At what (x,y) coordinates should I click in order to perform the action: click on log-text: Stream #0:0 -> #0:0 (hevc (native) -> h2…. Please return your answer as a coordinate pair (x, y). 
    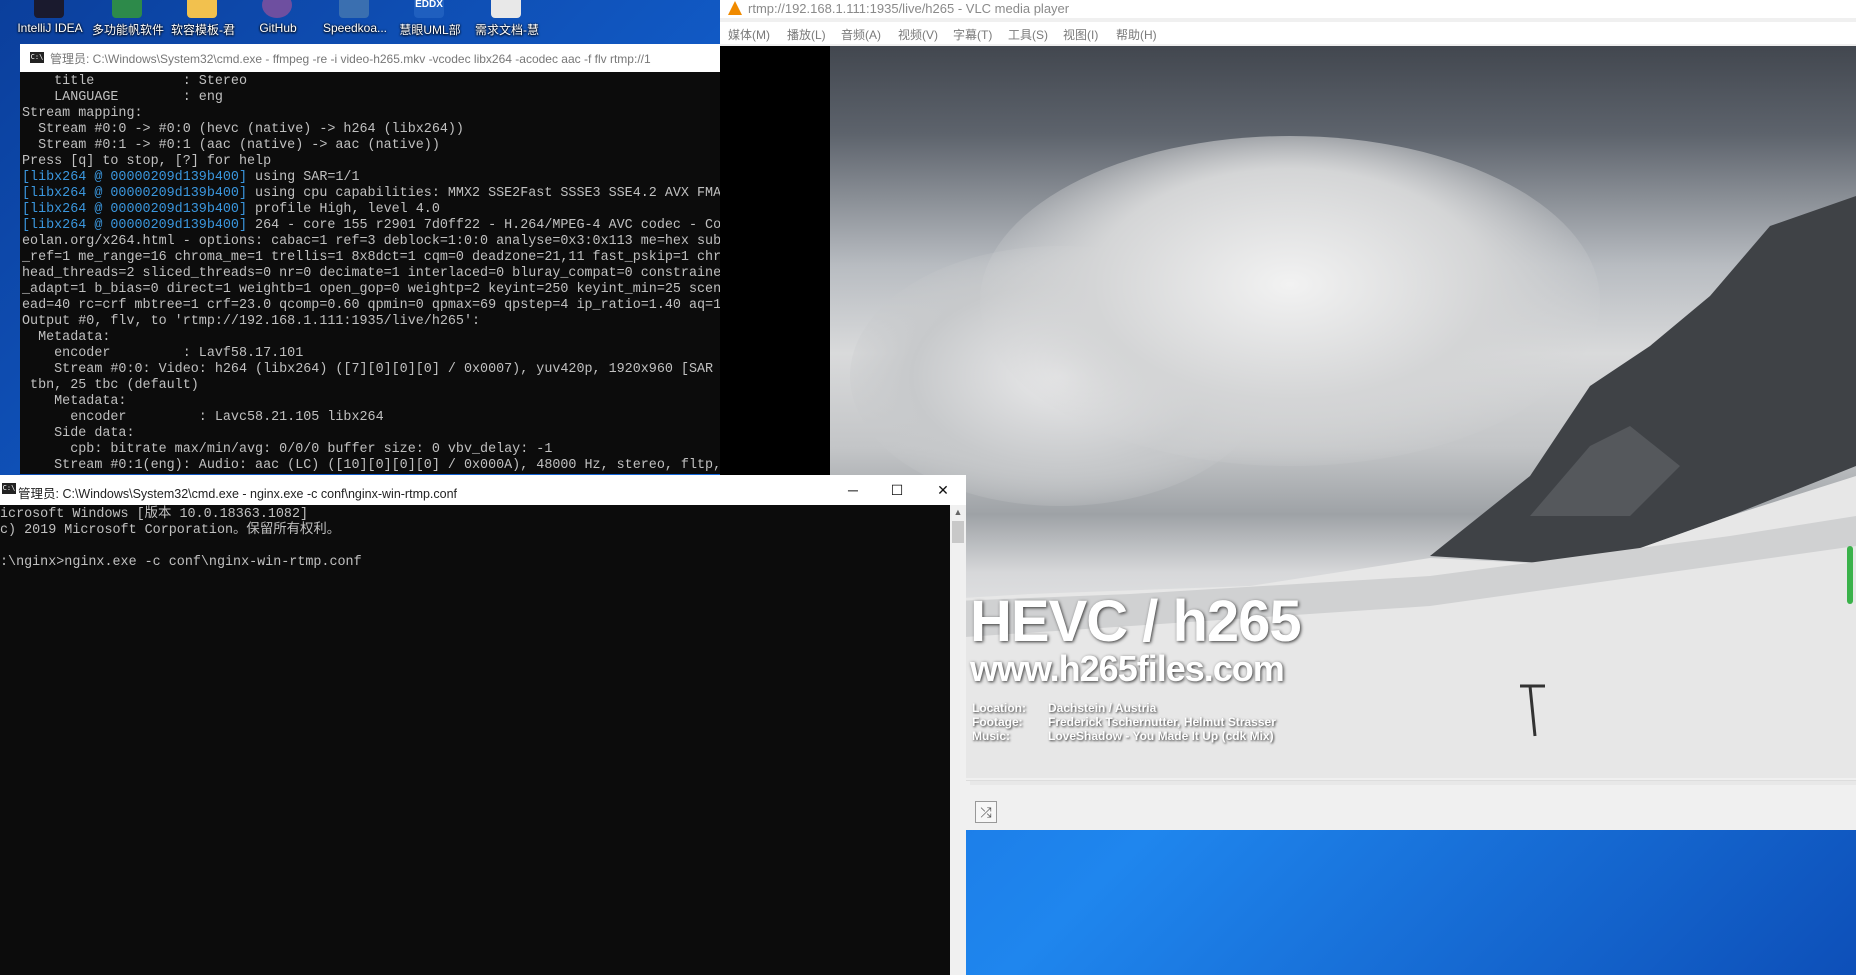
    Looking at the image, I should click on (243, 129).